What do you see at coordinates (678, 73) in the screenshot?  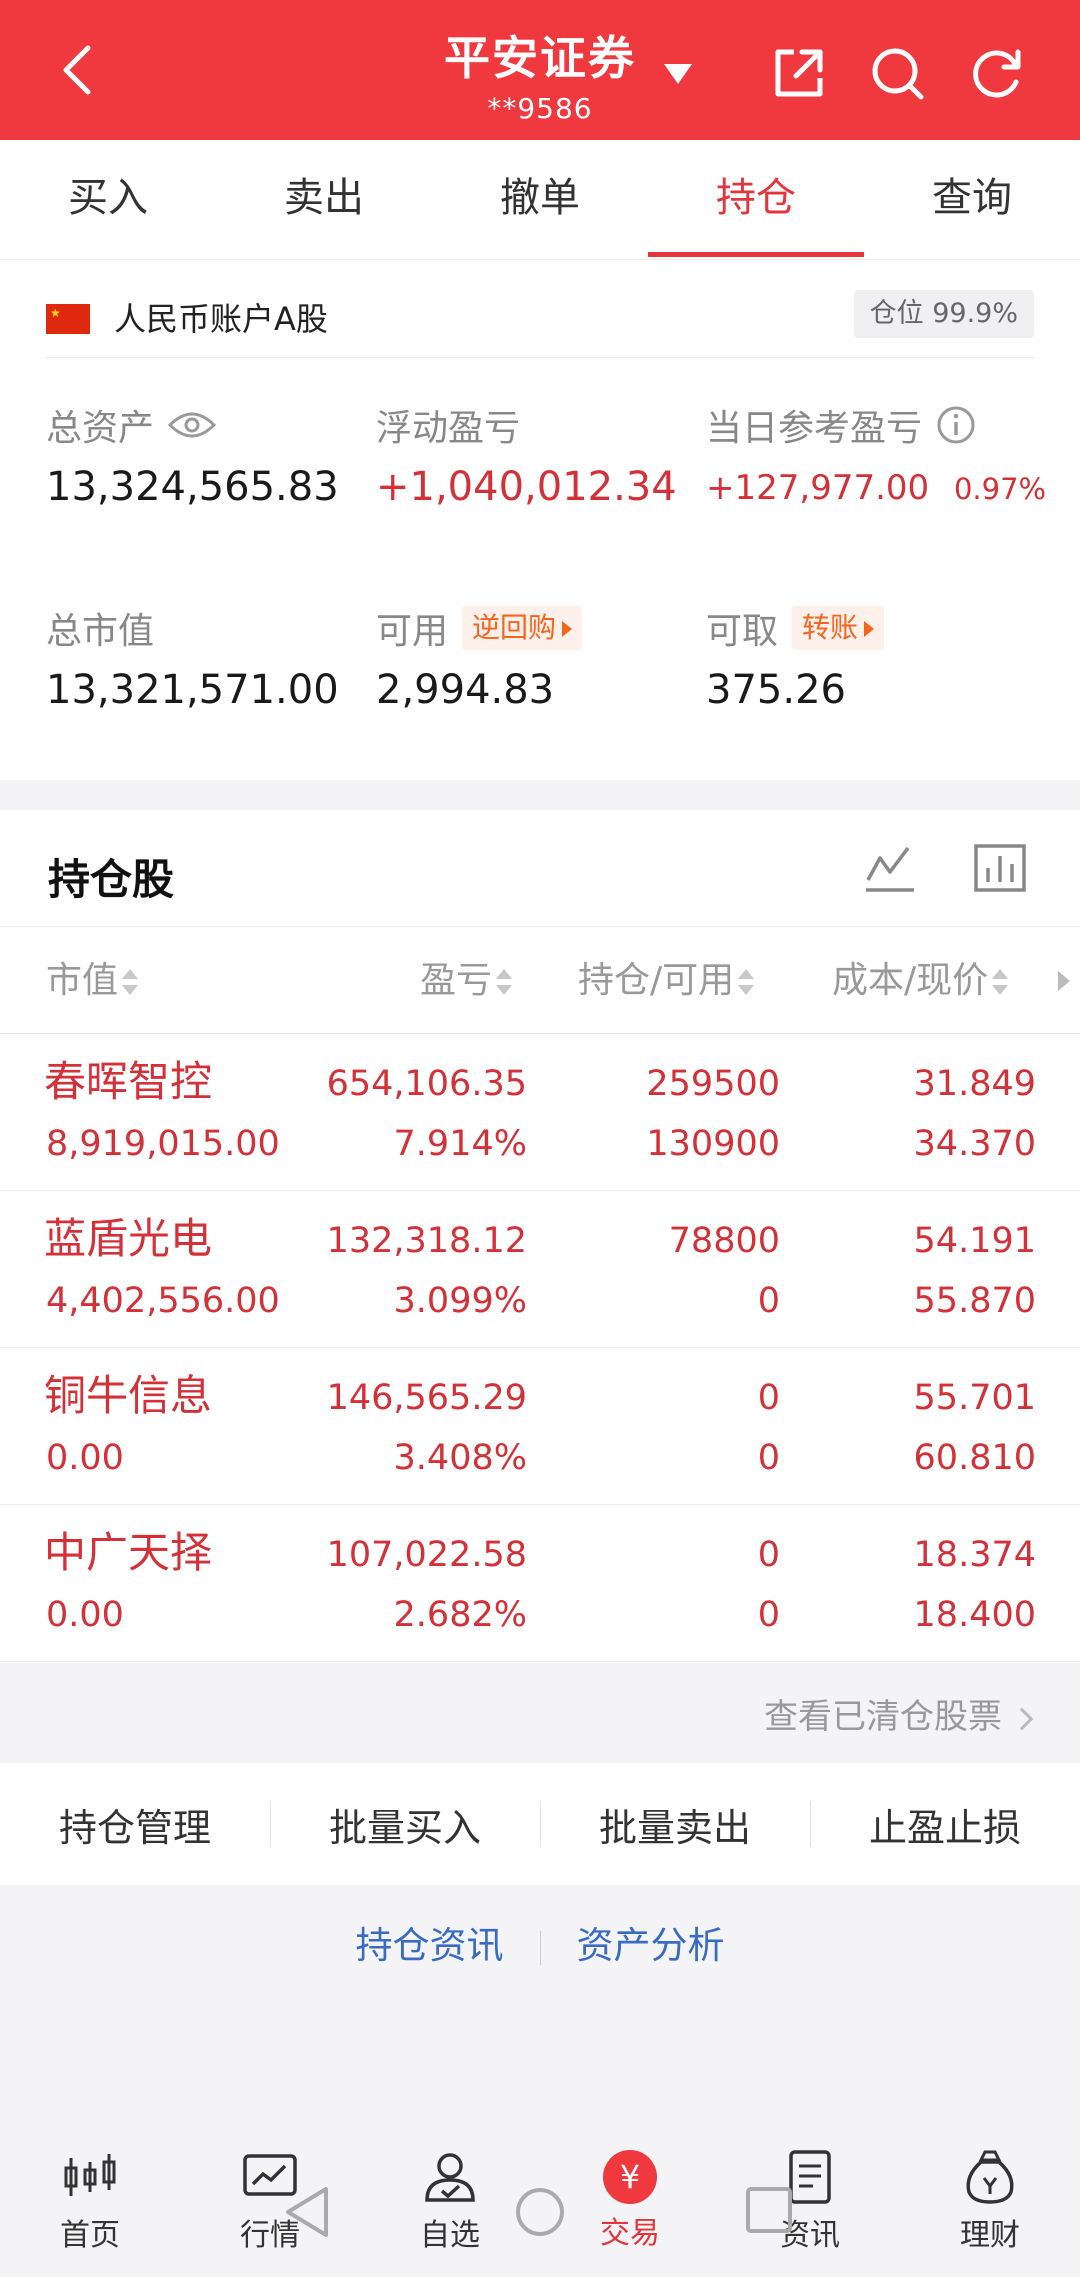 I see `dropdown-caret-icon` at bounding box center [678, 73].